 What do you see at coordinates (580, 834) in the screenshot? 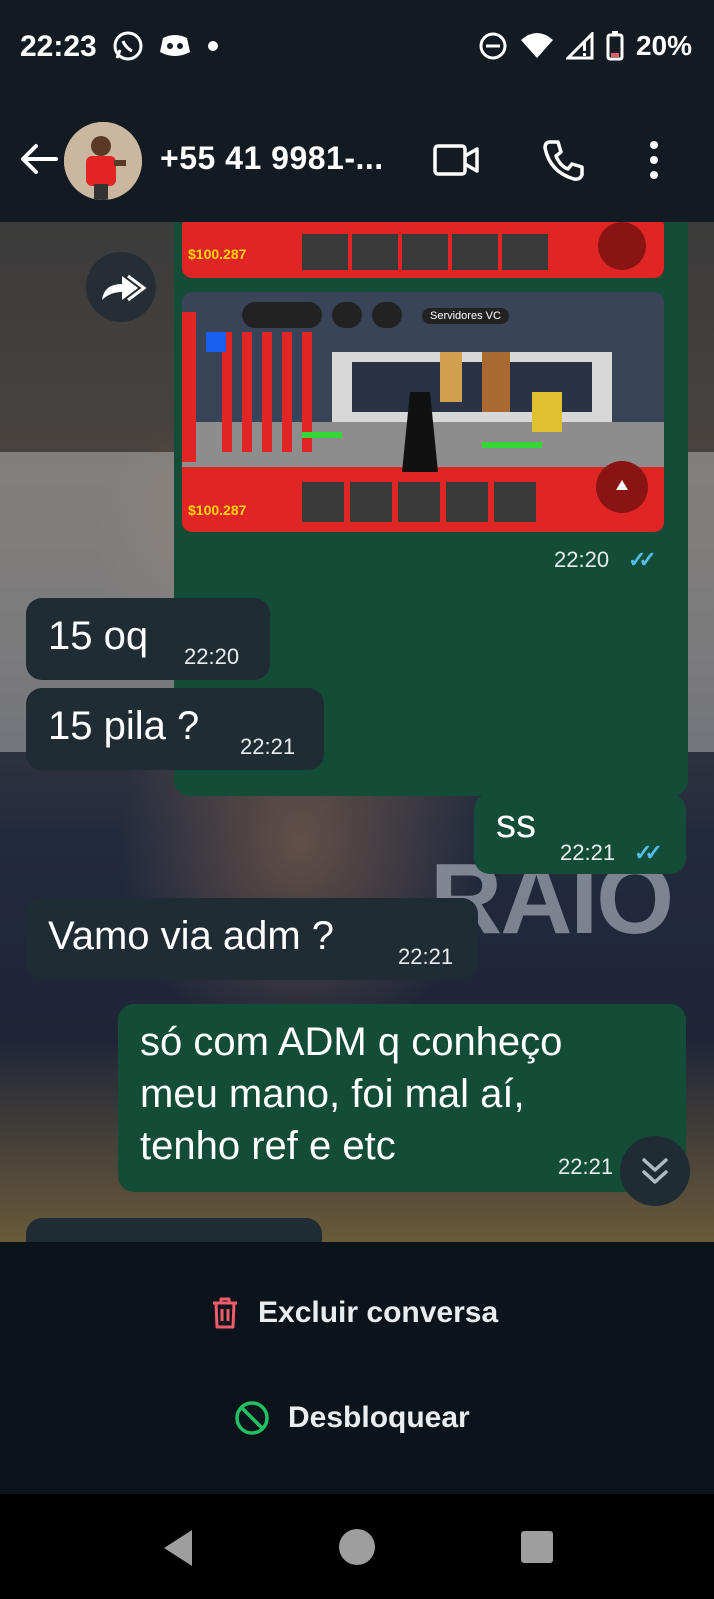
I see `outgoing-message: ss 22:21 ✓✓` at bounding box center [580, 834].